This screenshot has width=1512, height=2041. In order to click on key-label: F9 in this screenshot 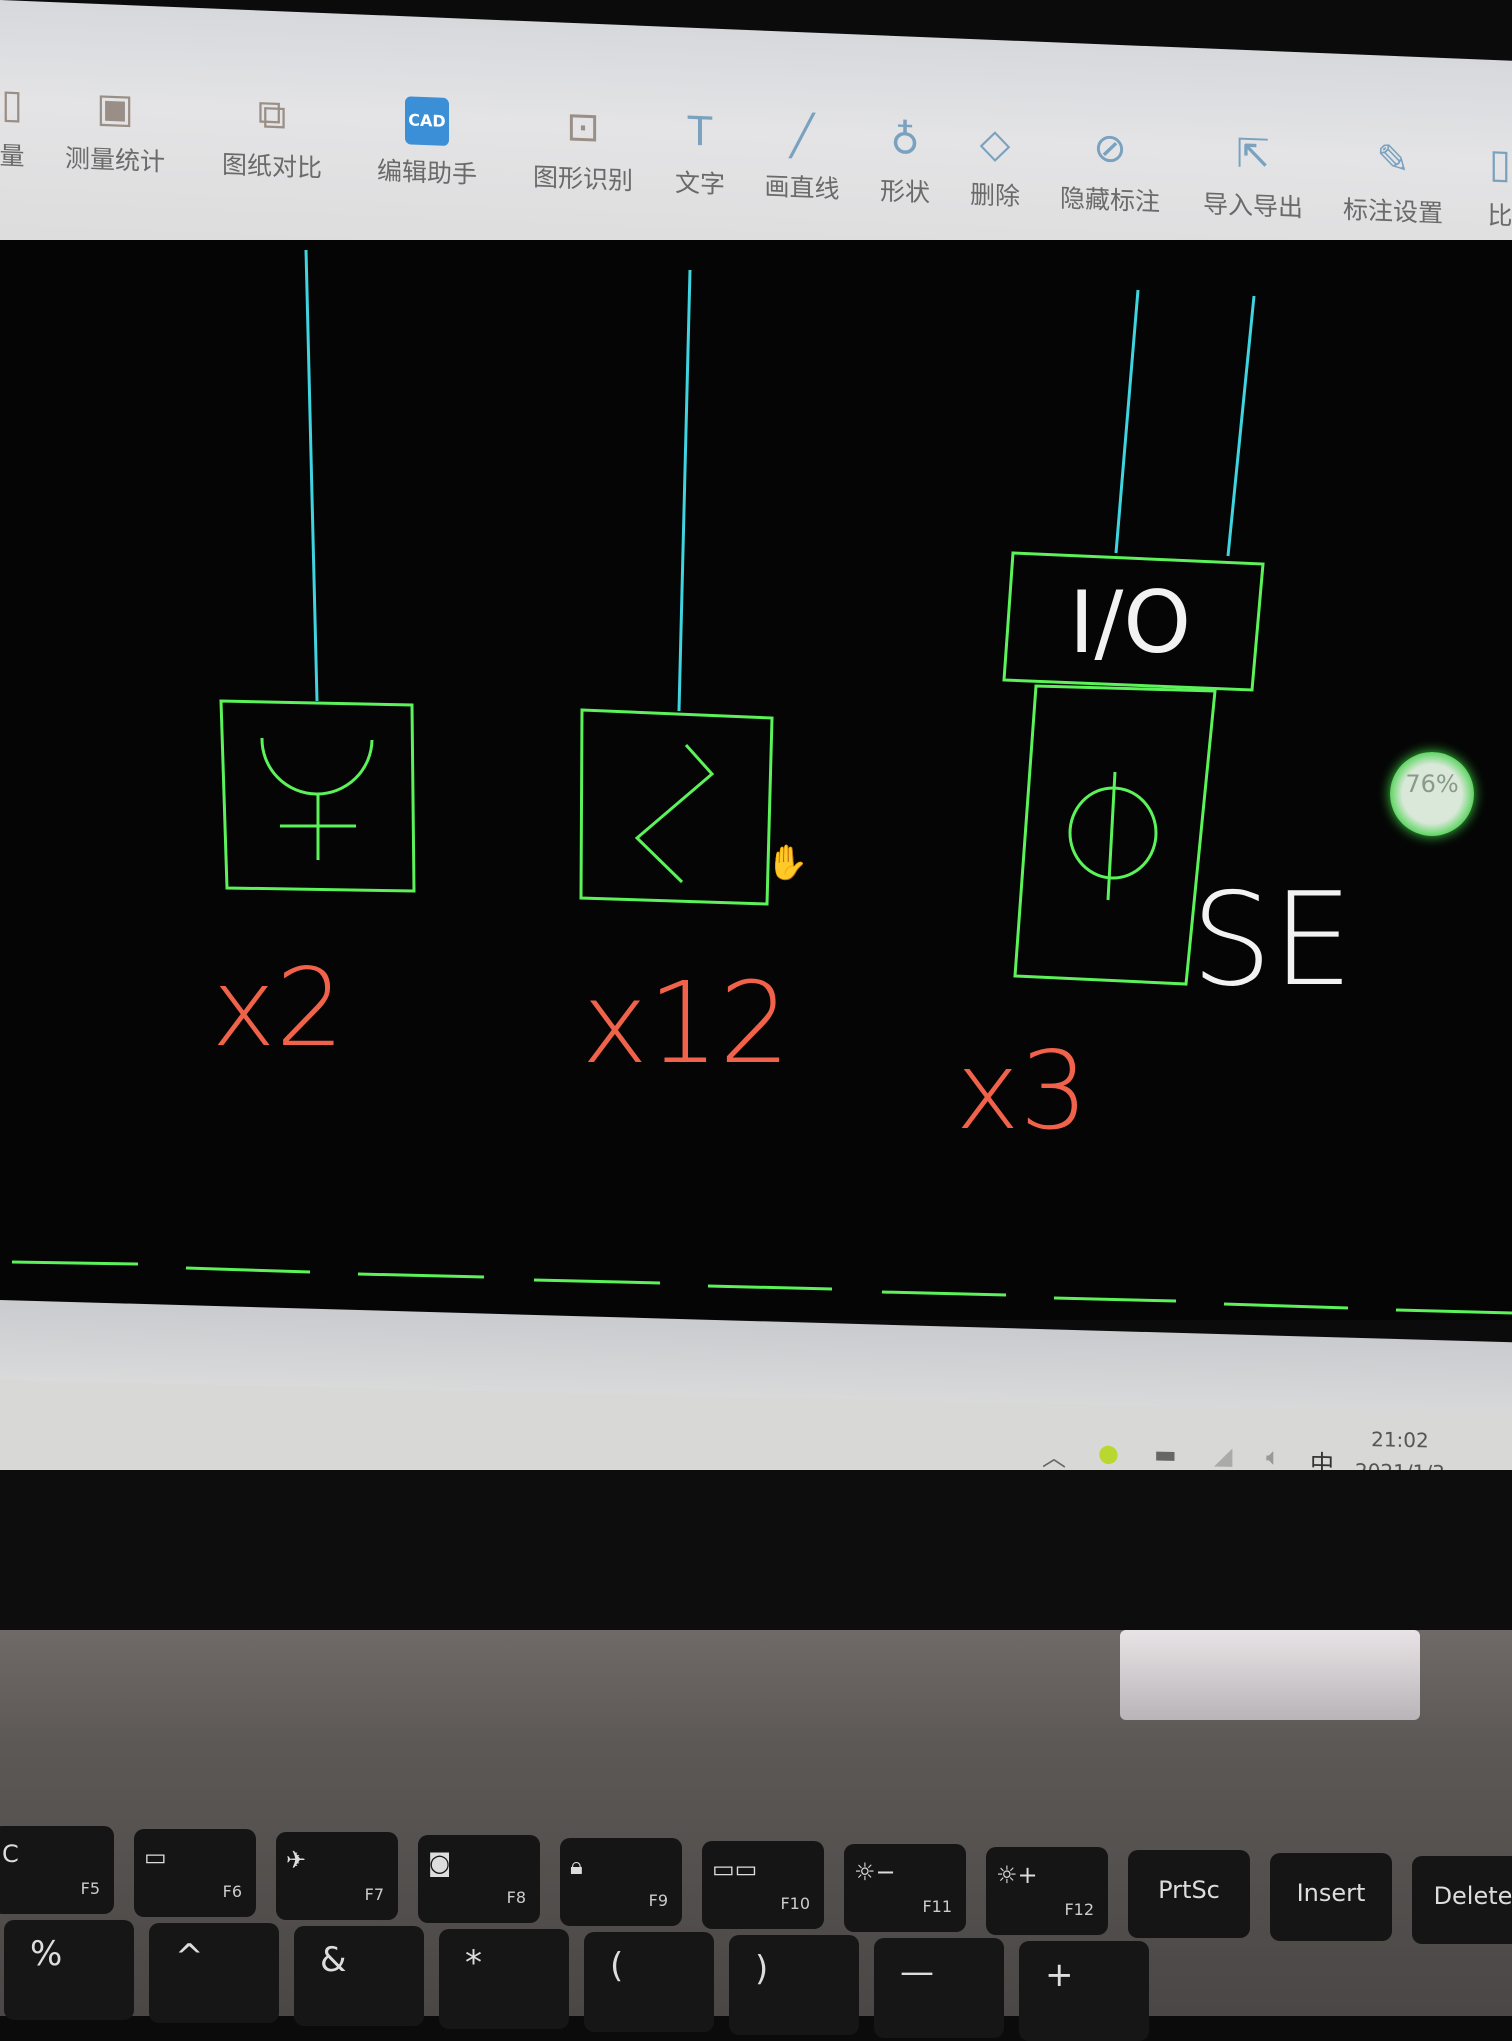, I will do `click(658, 1900)`.